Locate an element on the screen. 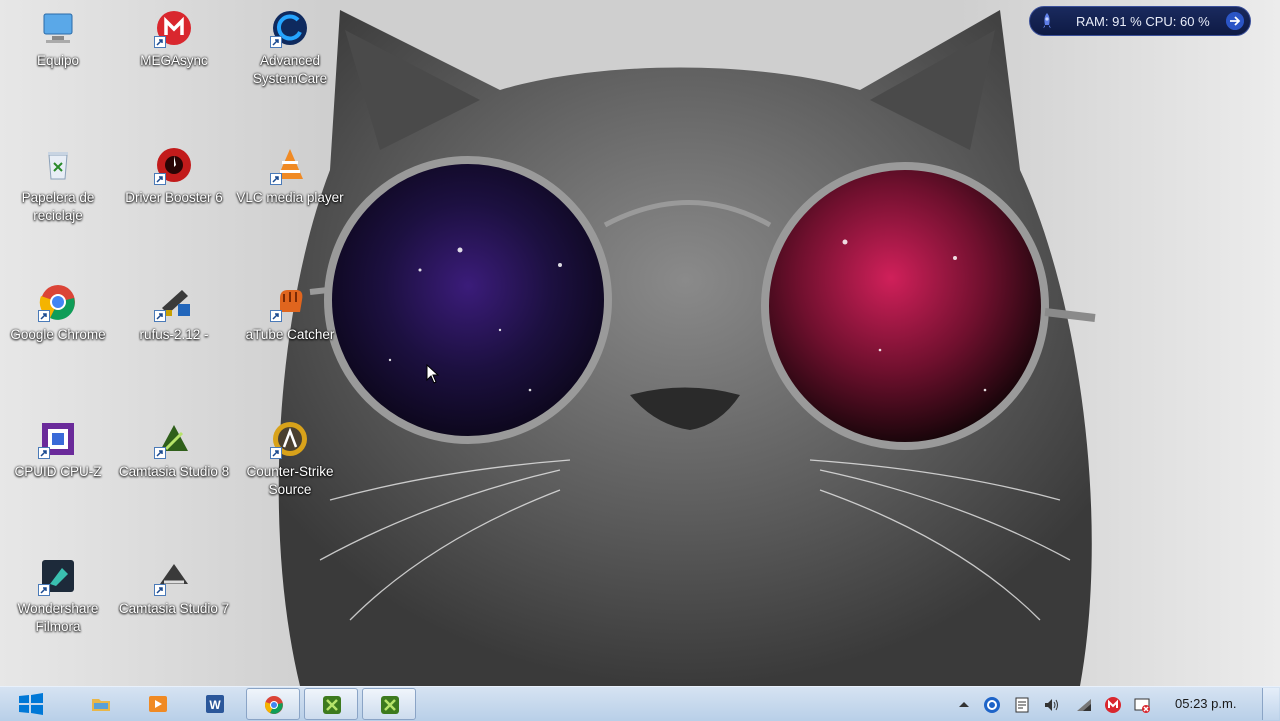 This screenshot has height=721, width=1280. taskbar-word: W is located at coordinates (215, 704).